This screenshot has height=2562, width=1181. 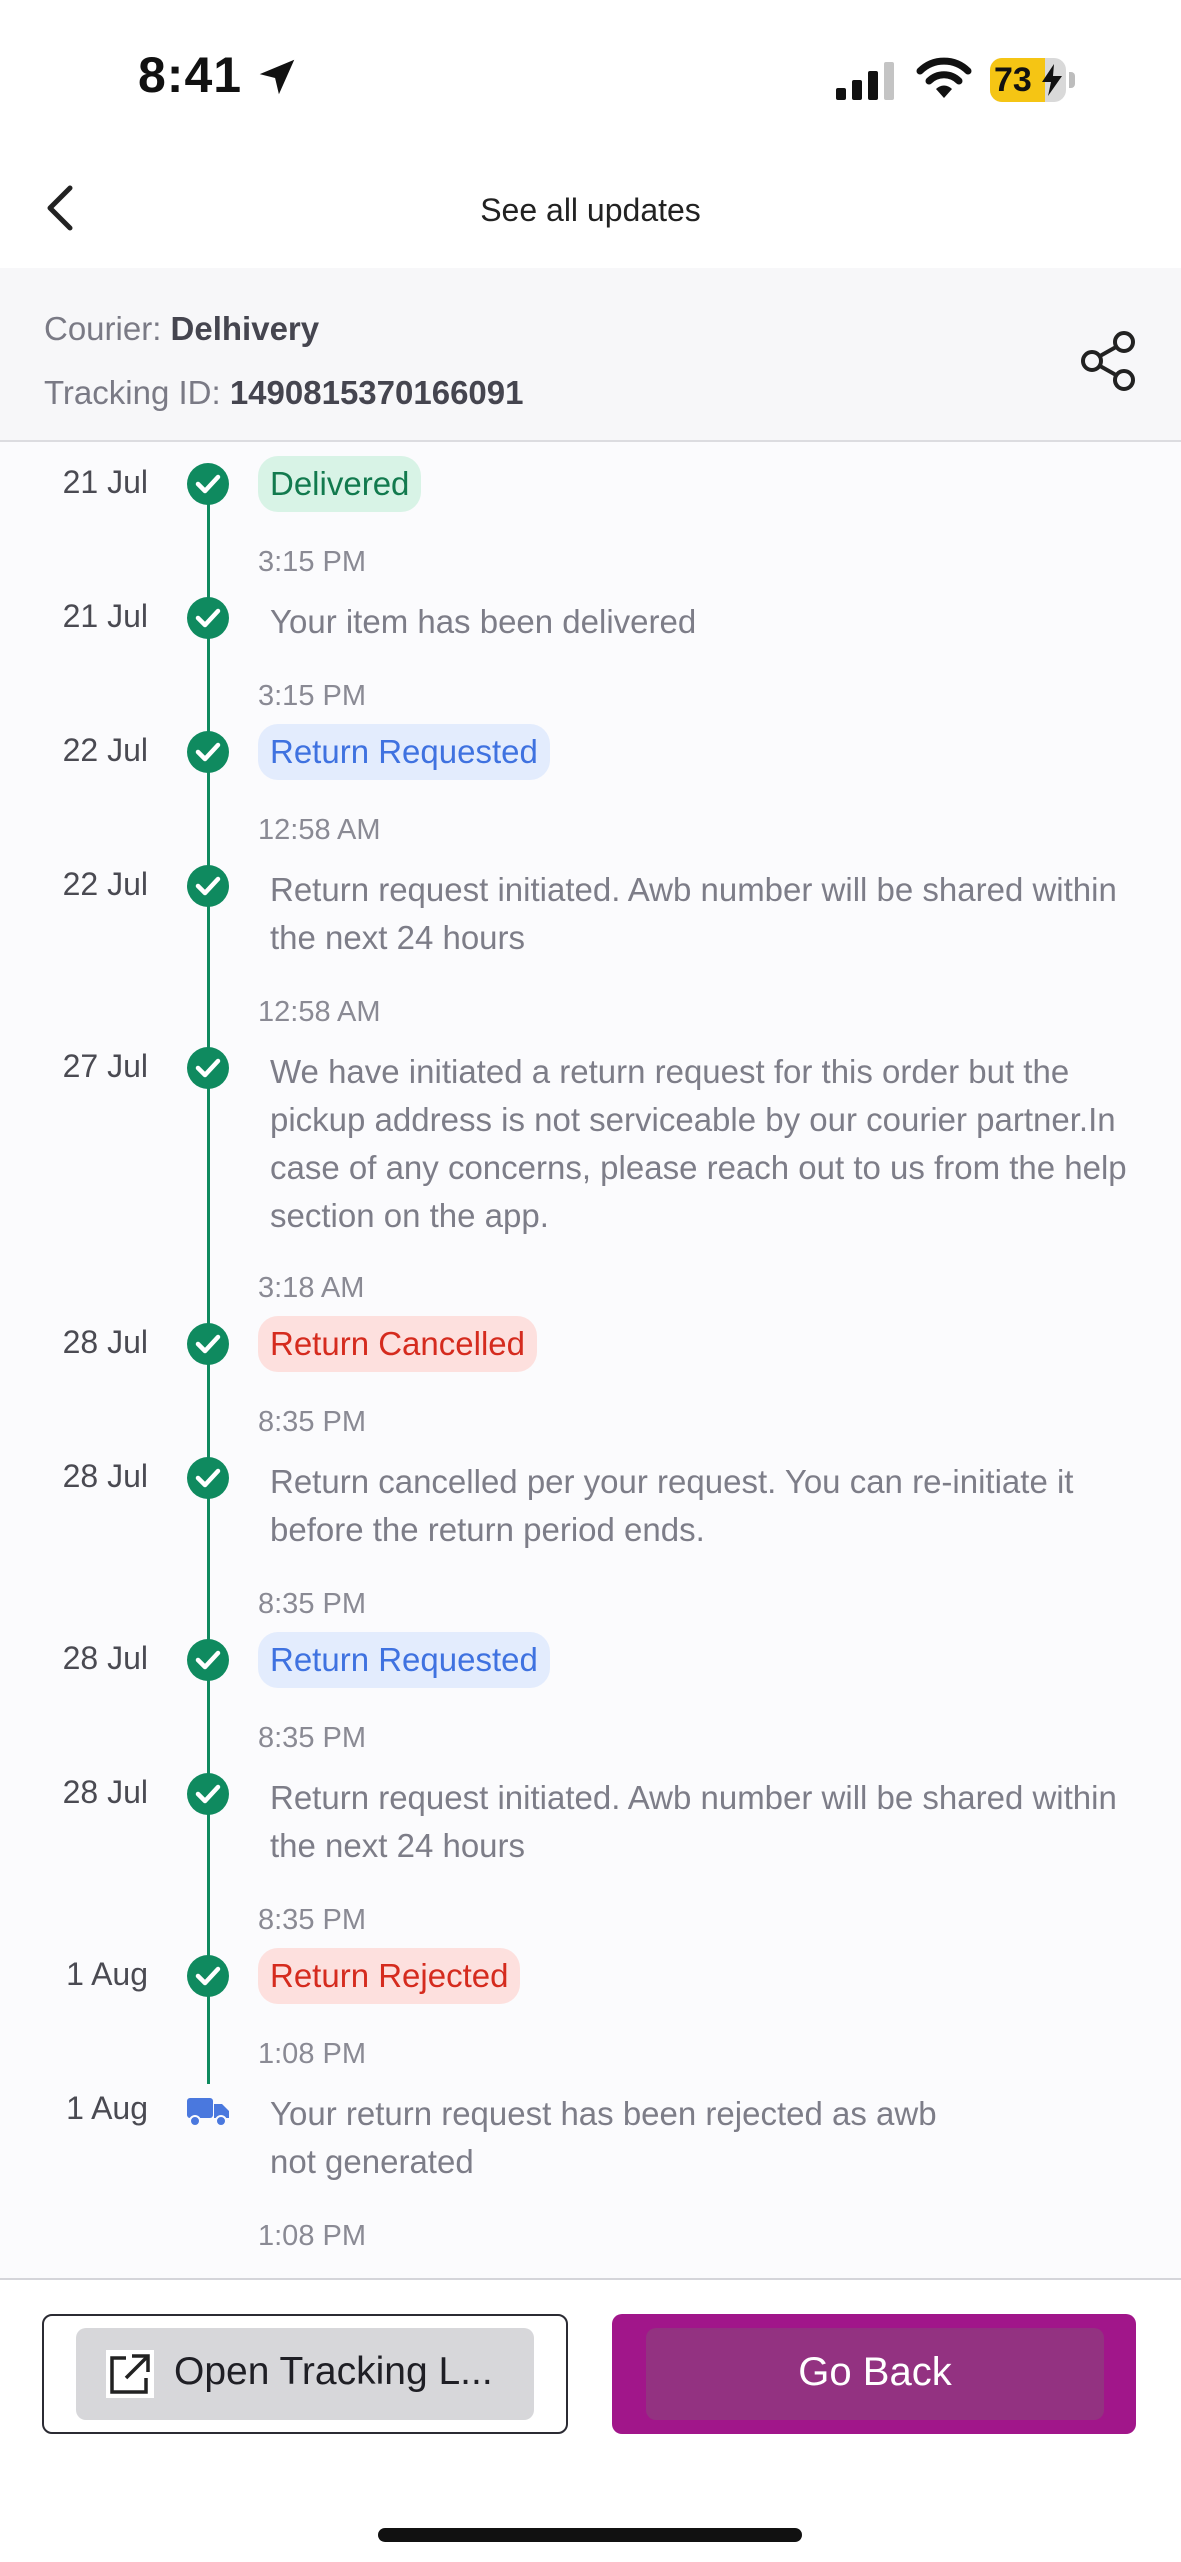 I want to click on tracking-row: Tracking ID: 1490815370166091, so click(x=283, y=393).